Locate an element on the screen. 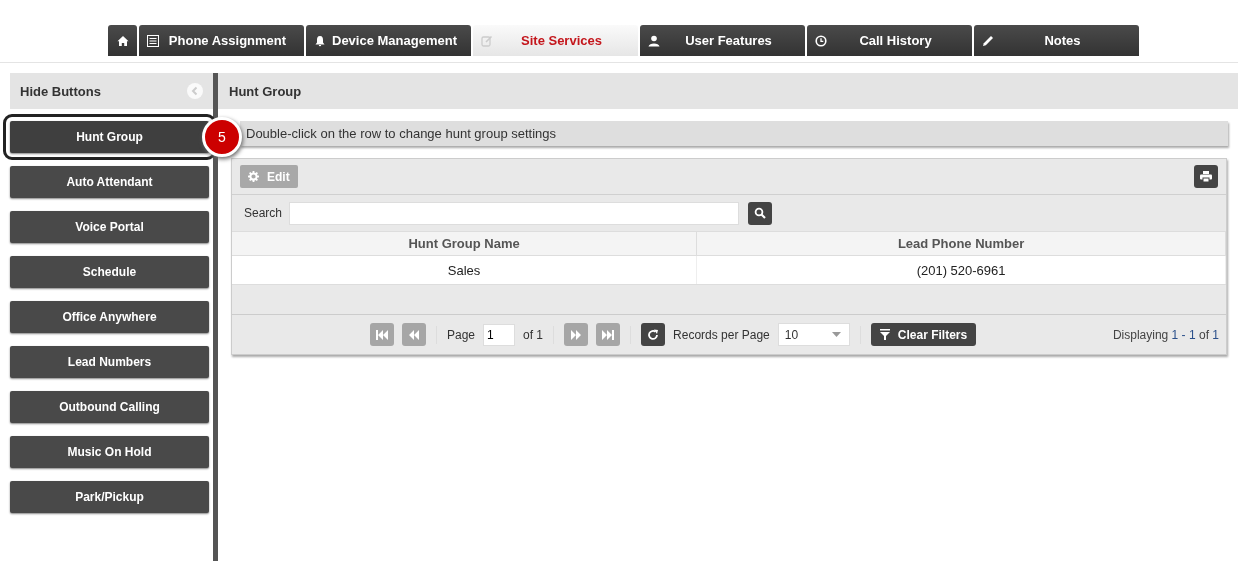 The image size is (1238, 561). page-field: 1 is located at coordinates (499, 334).